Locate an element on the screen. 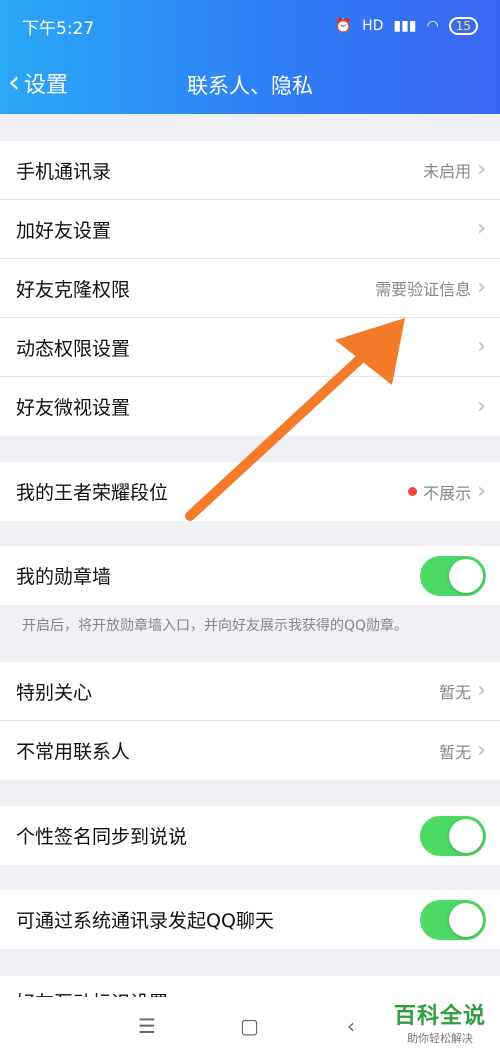  row-right: 未启用 › is located at coordinates (454, 170).